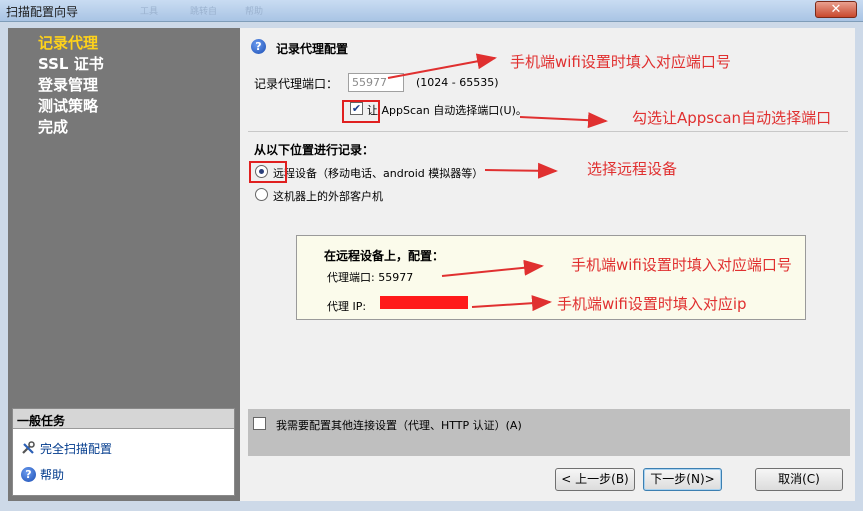  Describe the element at coordinates (254, 12) in the screenshot. I see `ghost-menu-item: 帮助` at that location.